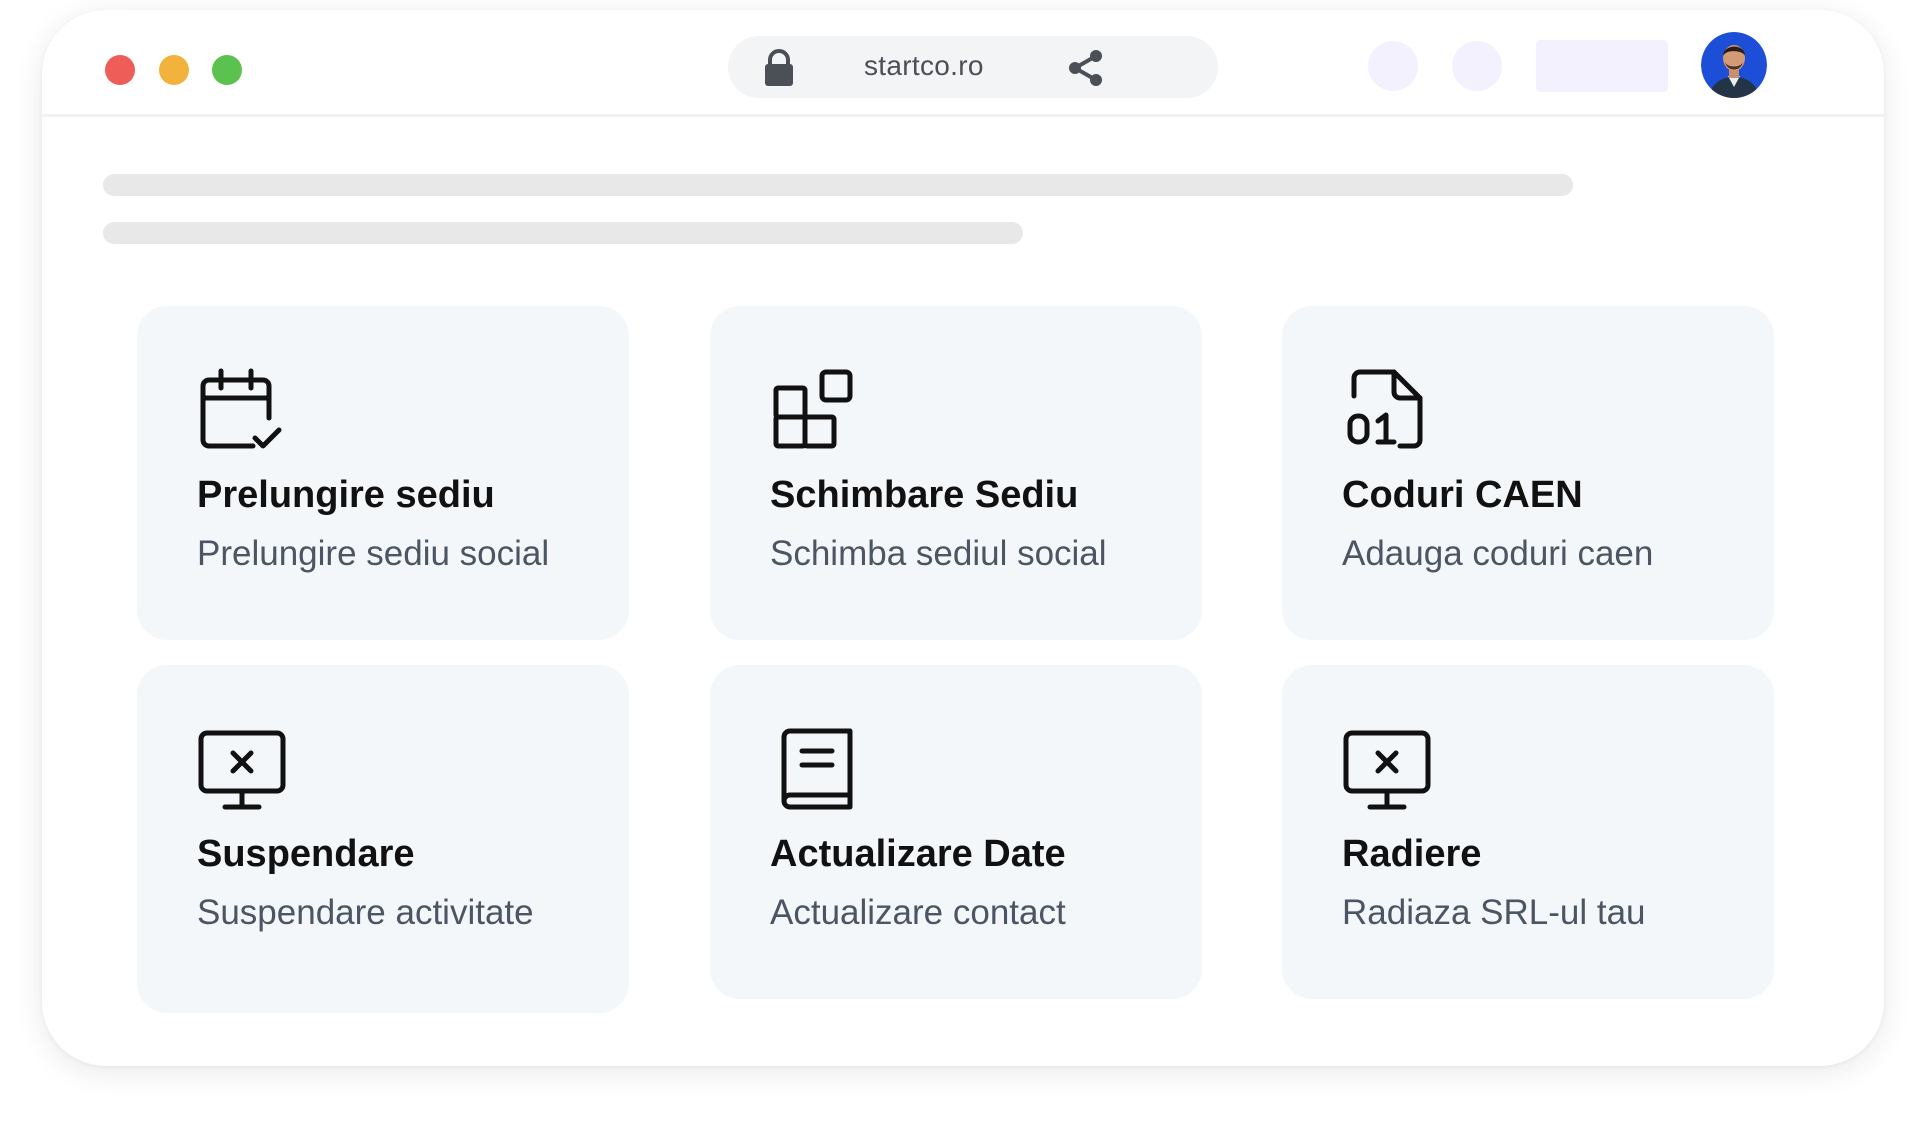 Image resolution: width=1920 pixels, height=1129 pixels. What do you see at coordinates (346, 495) in the screenshot?
I see `card-title: Prelungire sediu` at bounding box center [346, 495].